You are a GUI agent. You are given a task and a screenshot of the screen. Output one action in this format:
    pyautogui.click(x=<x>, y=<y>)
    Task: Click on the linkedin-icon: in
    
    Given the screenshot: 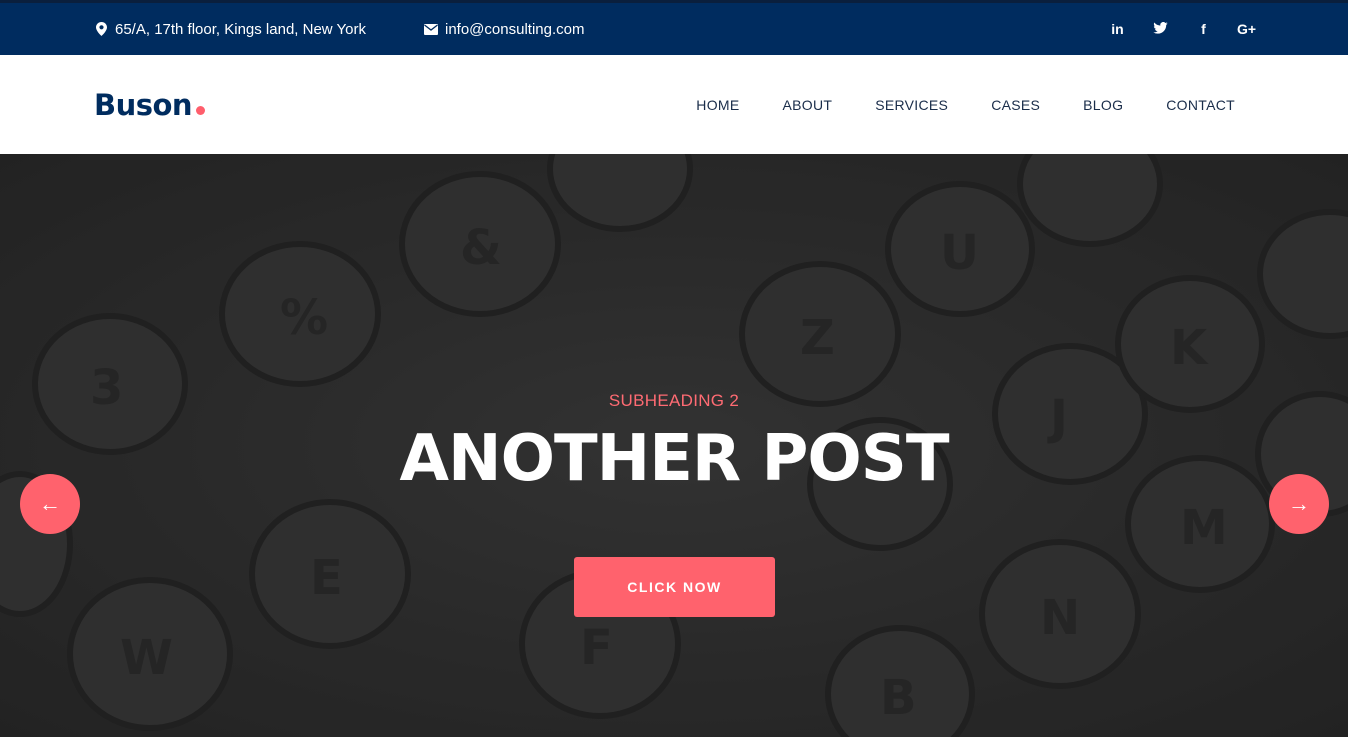 What is the action you would take?
    pyautogui.click(x=1117, y=29)
    